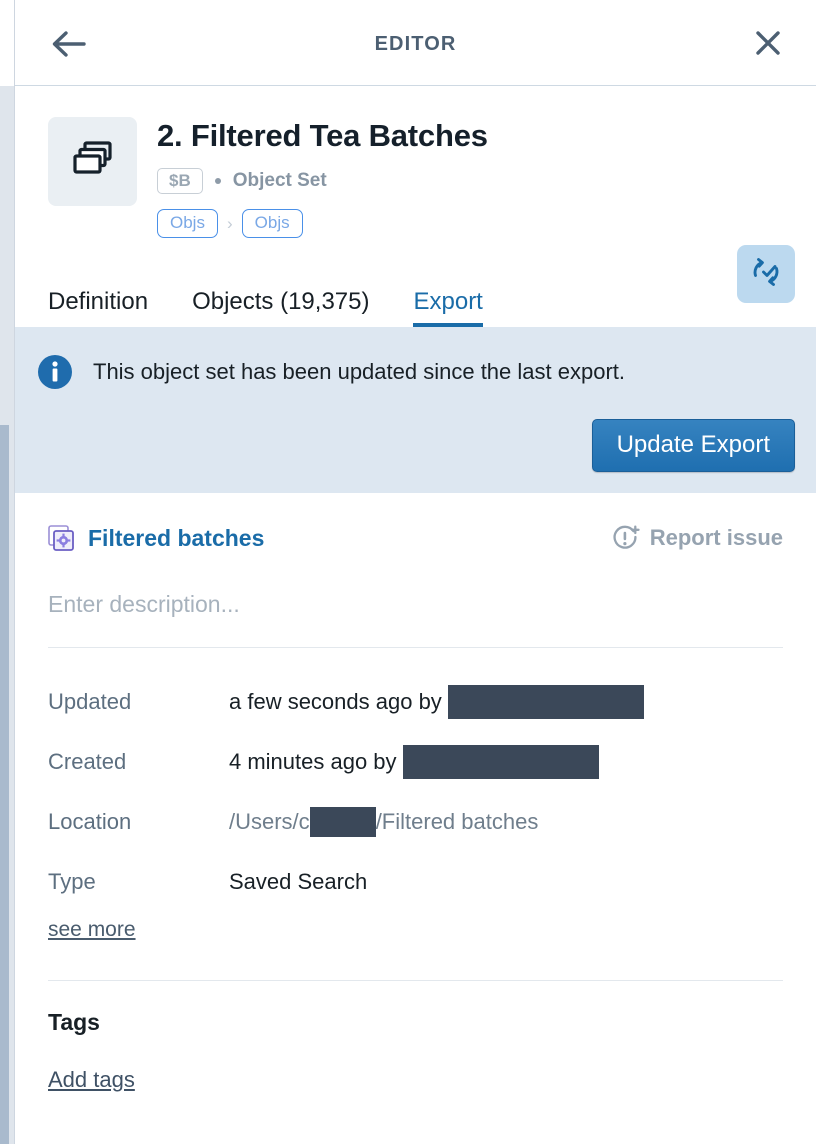  Describe the element at coordinates (431, 223) in the screenshot. I see `object-path-row: Objs › Objs` at that location.